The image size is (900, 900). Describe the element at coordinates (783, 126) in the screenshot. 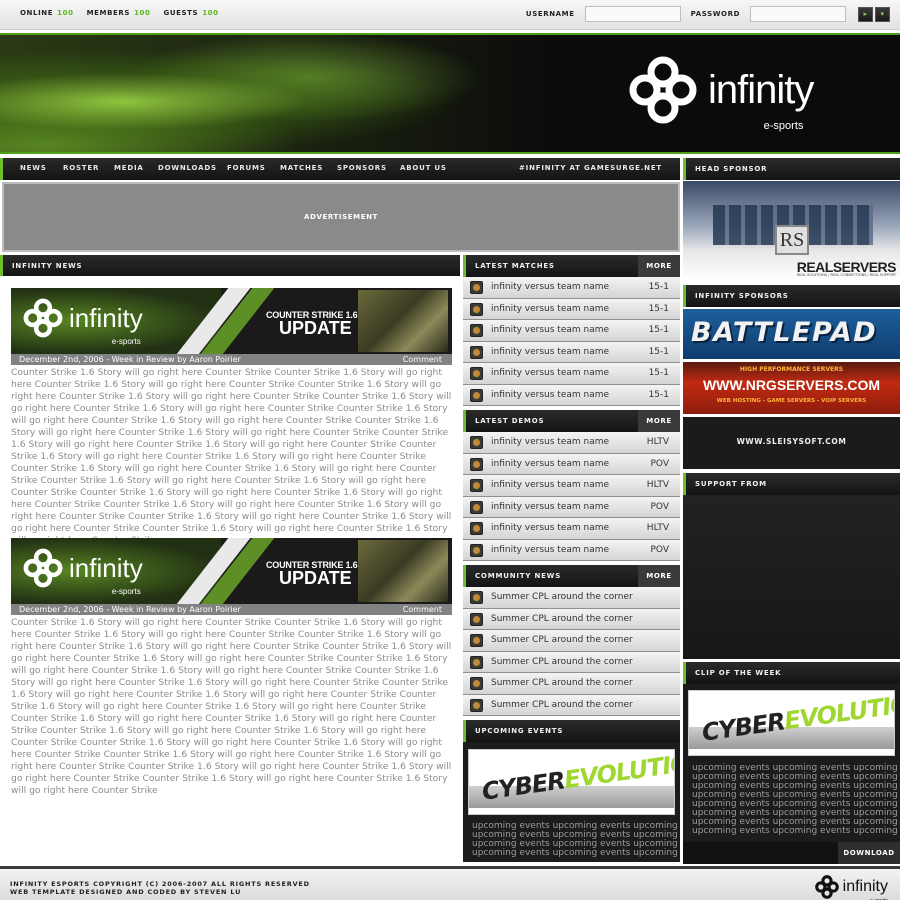

I see `brand-tagline: e-sports` at that location.